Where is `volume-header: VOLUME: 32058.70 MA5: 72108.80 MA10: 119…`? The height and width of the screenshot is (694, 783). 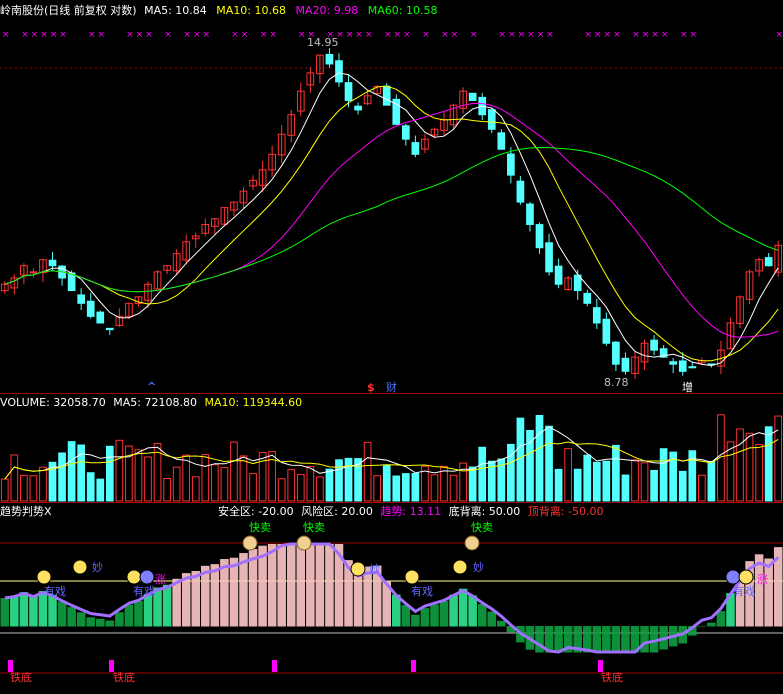
volume-header: VOLUME: 32058.70 MA5: 72108.80 MA10: 119… is located at coordinates (151, 402).